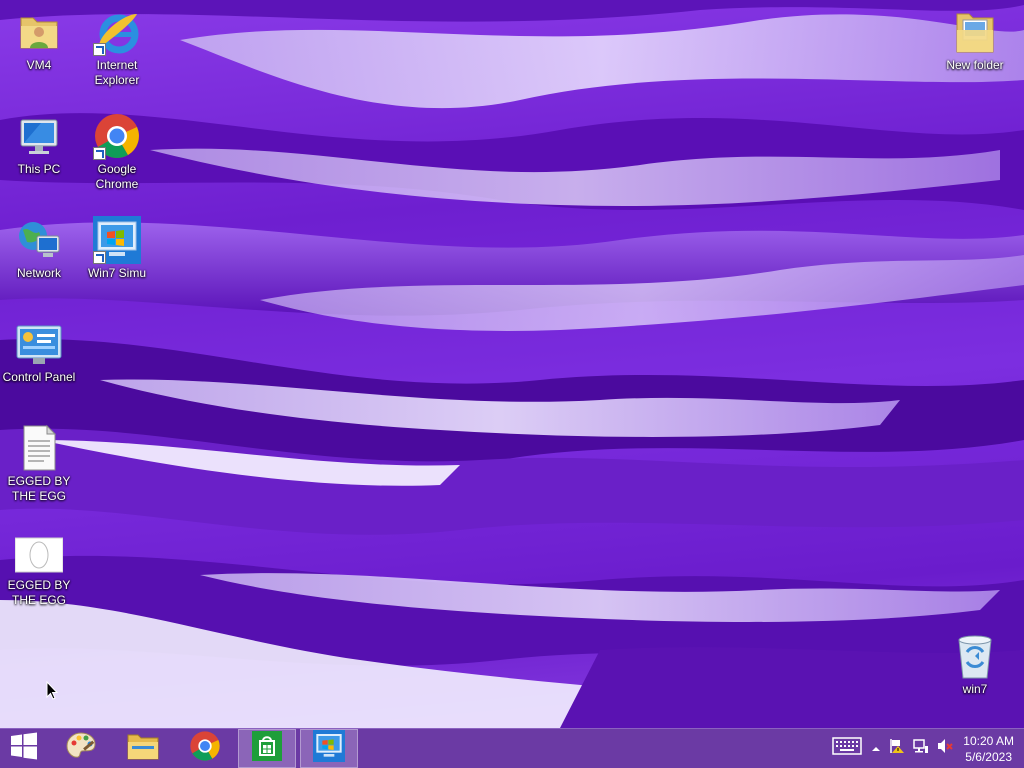  I want to click on clock-time: 10:20 AM, so click(988, 740).